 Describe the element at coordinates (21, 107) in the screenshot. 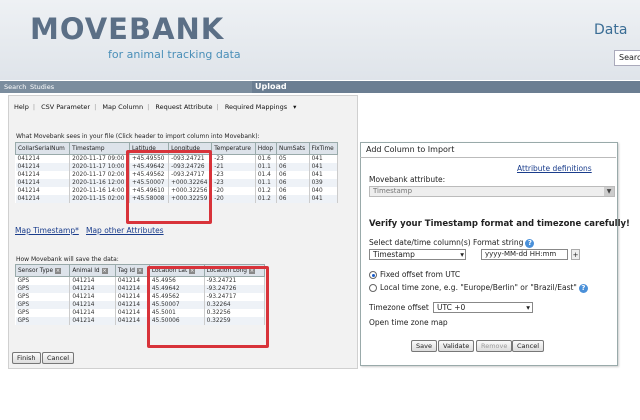

I see `menu-help: Help` at that location.